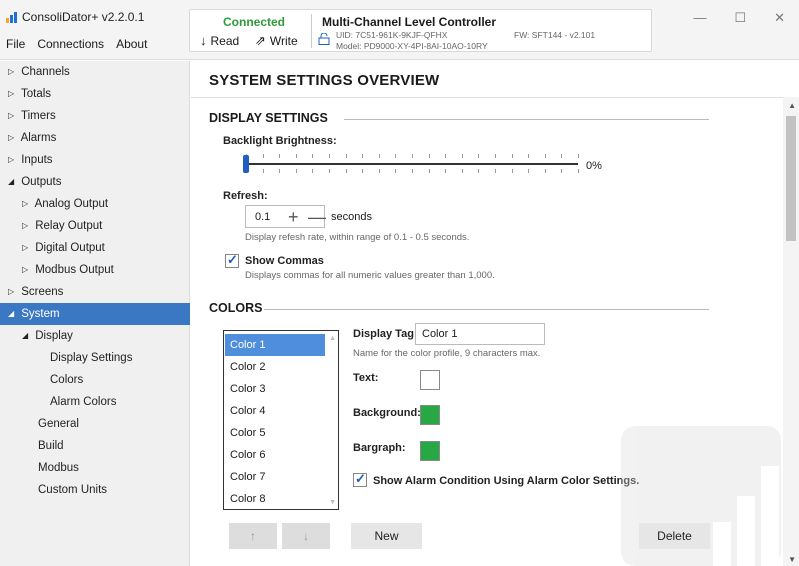 The height and width of the screenshot is (566, 799). What do you see at coordinates (11, 181) in the screenshot?
I see `collapse-icon: ◢` at bounding box center [11, 181].